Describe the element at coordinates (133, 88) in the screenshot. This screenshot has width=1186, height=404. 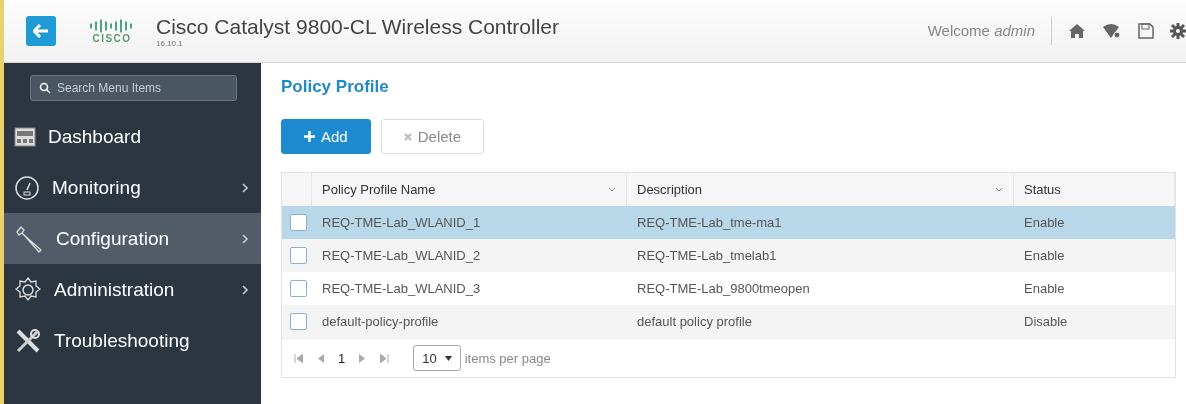
I see `search-field: Search Menu Items` at that location.